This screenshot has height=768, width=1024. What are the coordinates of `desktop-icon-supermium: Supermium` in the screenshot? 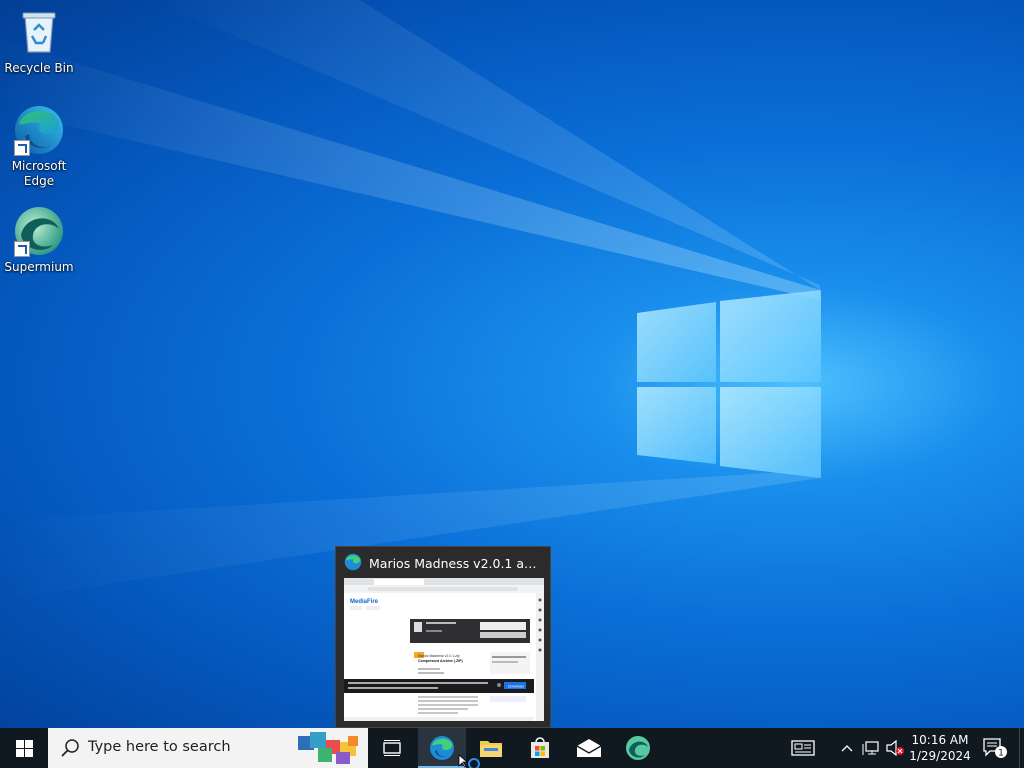 It's located at (39, 240).